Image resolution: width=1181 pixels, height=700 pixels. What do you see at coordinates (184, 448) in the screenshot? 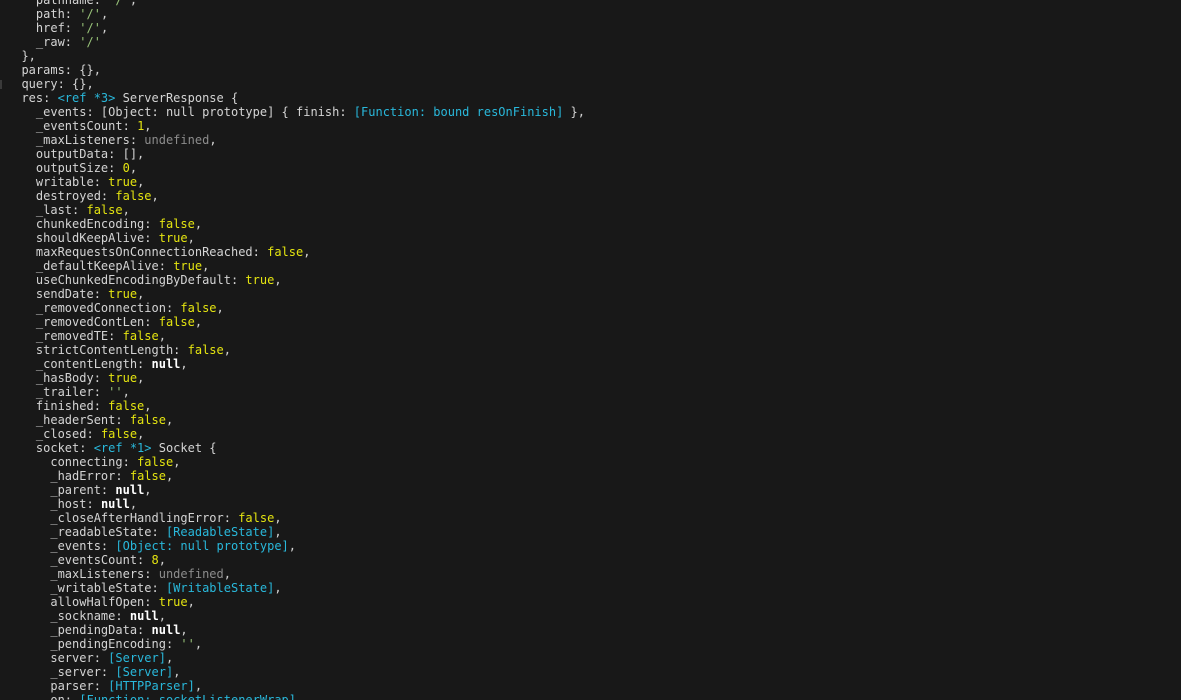
I see `token: Socket {` at bounding box center [184, 448].